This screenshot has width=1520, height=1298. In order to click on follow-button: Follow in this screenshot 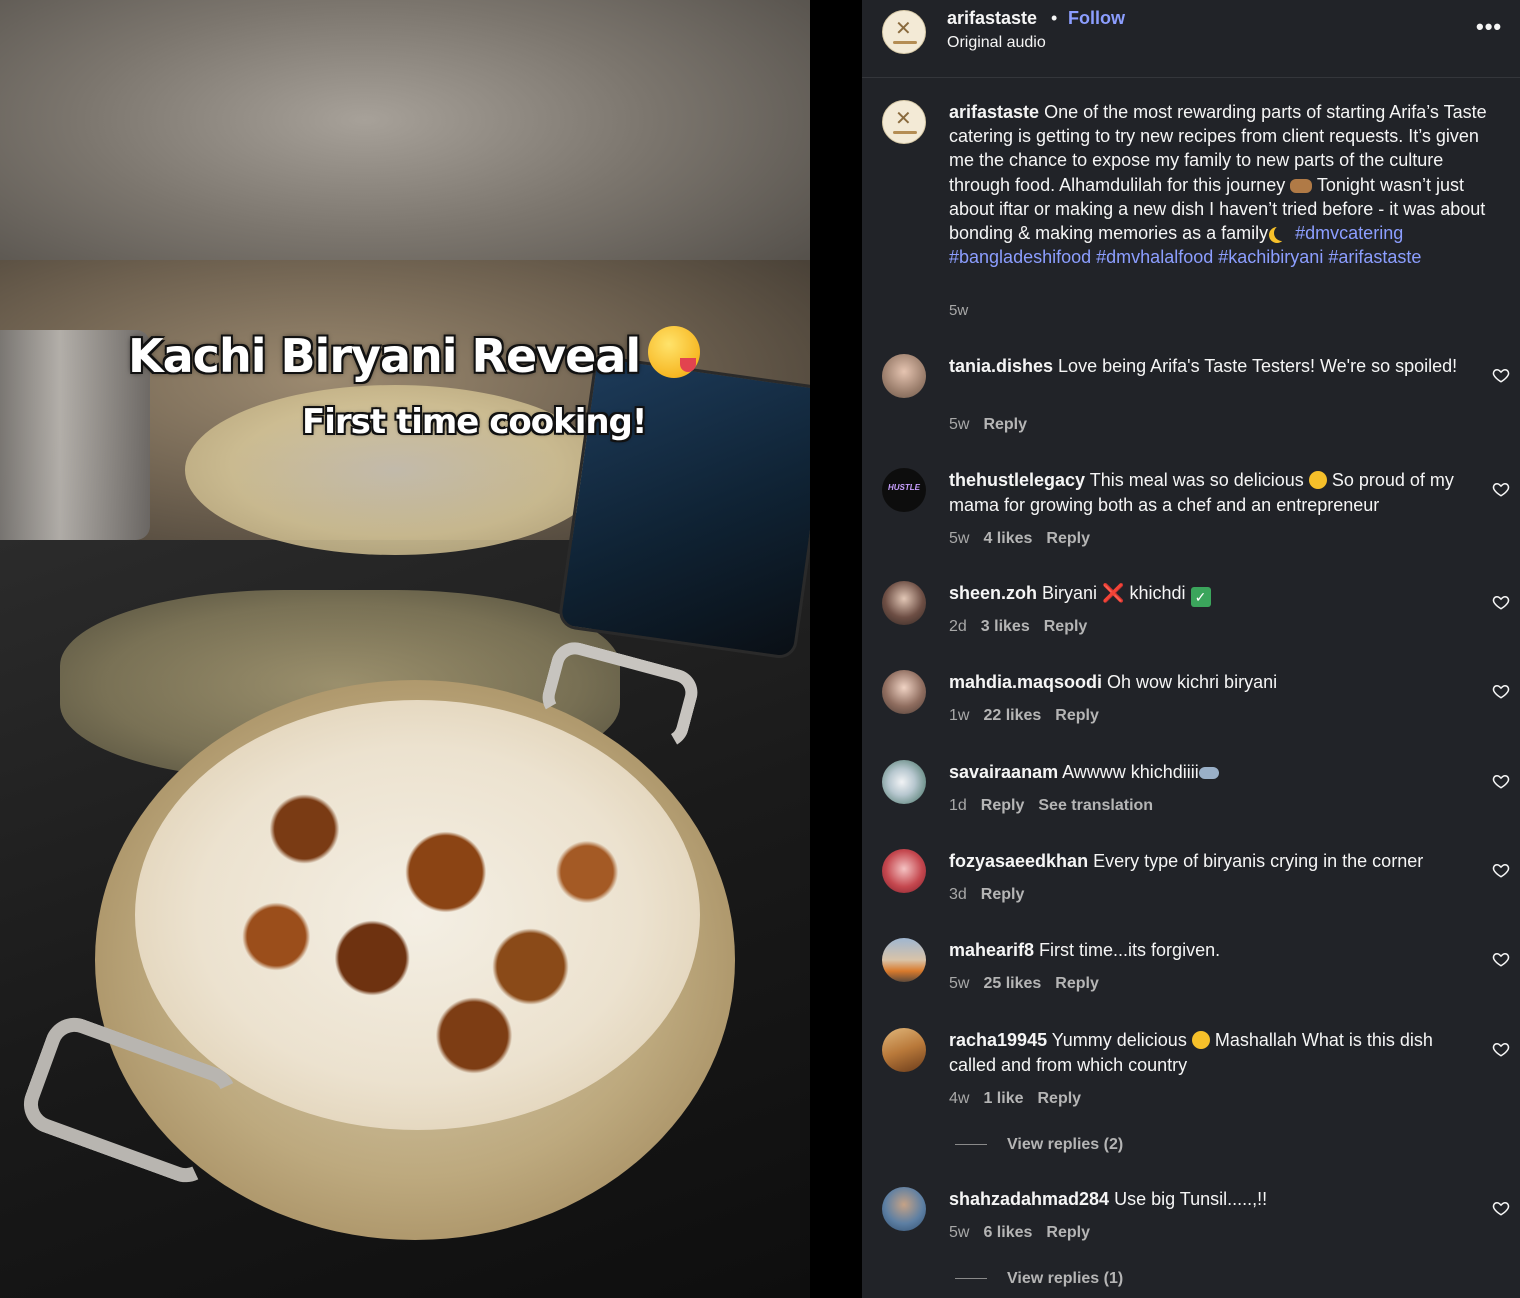, I will do `click(1096, 18)`.